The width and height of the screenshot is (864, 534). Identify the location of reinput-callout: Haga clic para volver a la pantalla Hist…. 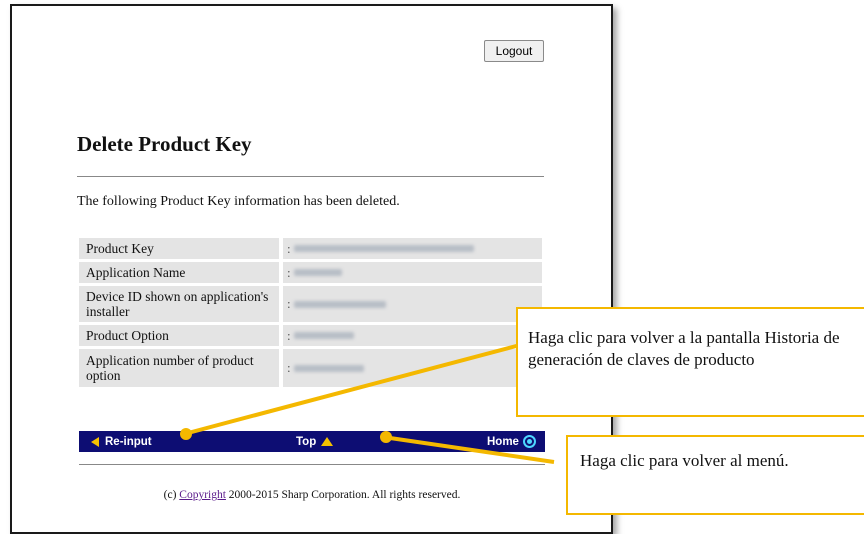
(690, 362).